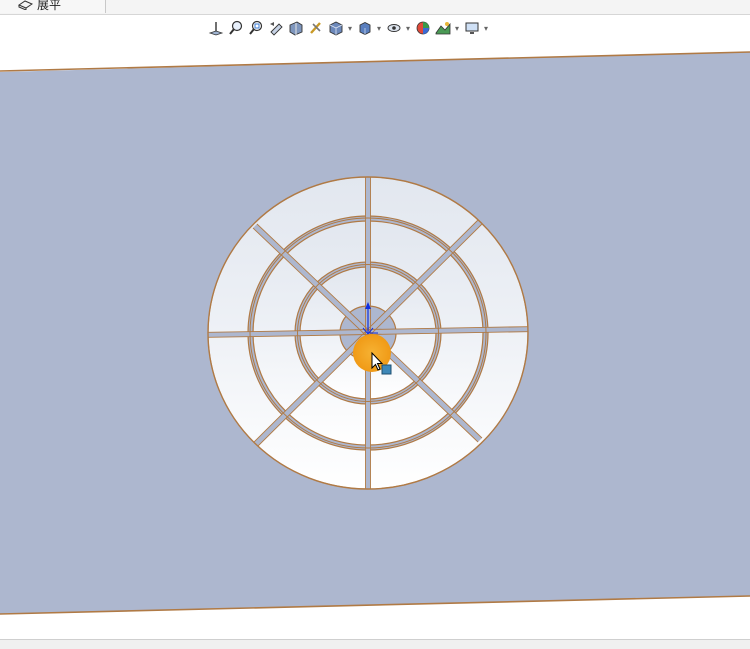 The image size is (750, 649). Describe the element at coordinates (215, 28) in the screenshot. I see `view-normal-icon` at that location.